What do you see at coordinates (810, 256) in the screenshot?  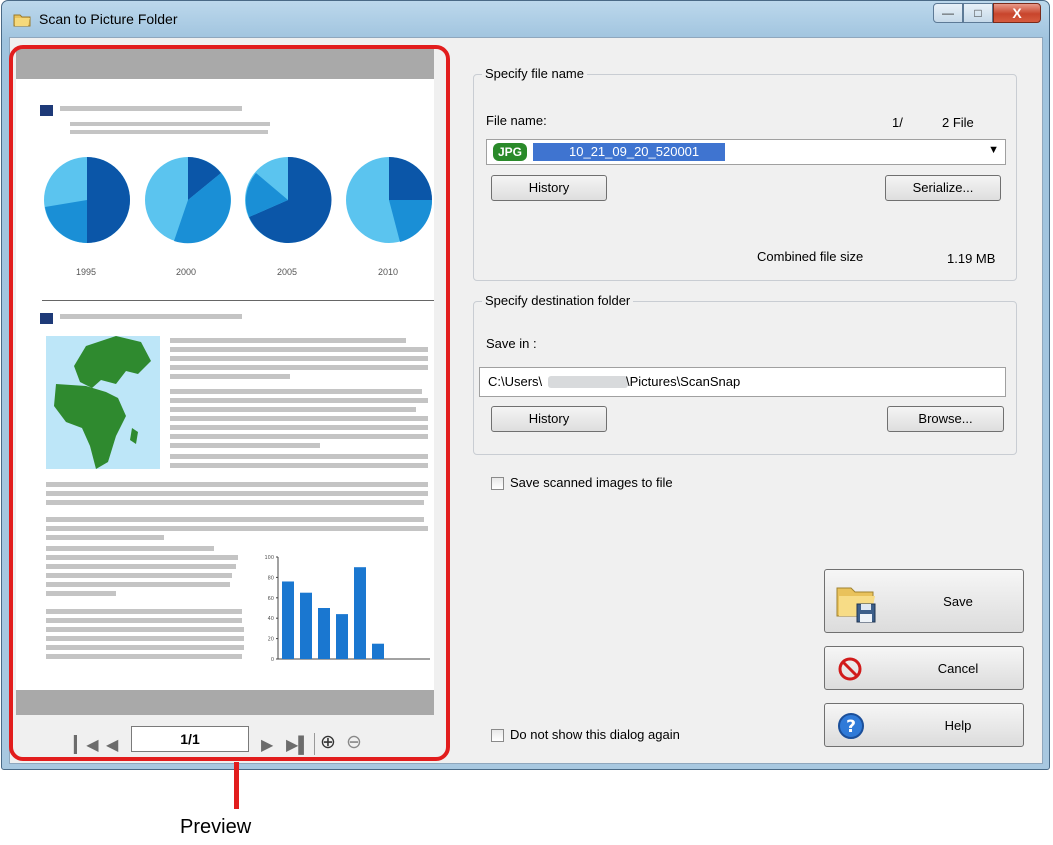 I see `combined-file-size-label: Combined file size` at bounding box center [810, 256].